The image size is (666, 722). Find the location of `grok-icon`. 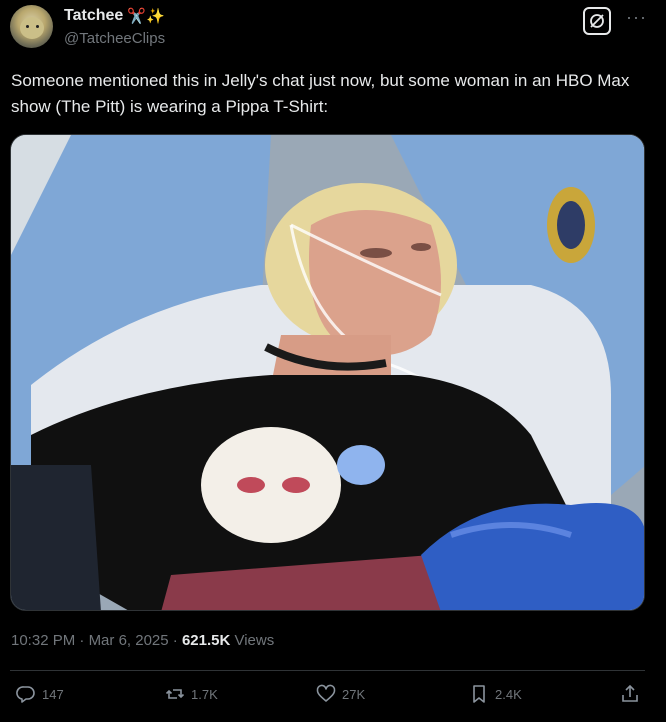

grok-icon is located at coordinates (597, 21).